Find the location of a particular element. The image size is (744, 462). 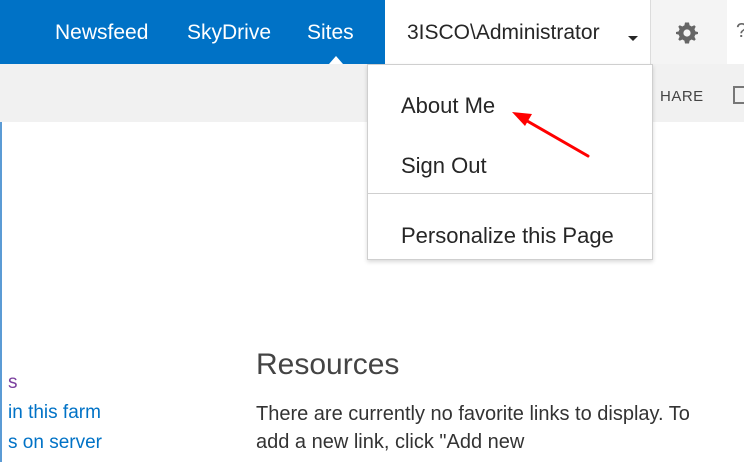

gear-icon is located at coordinates (687, 33).